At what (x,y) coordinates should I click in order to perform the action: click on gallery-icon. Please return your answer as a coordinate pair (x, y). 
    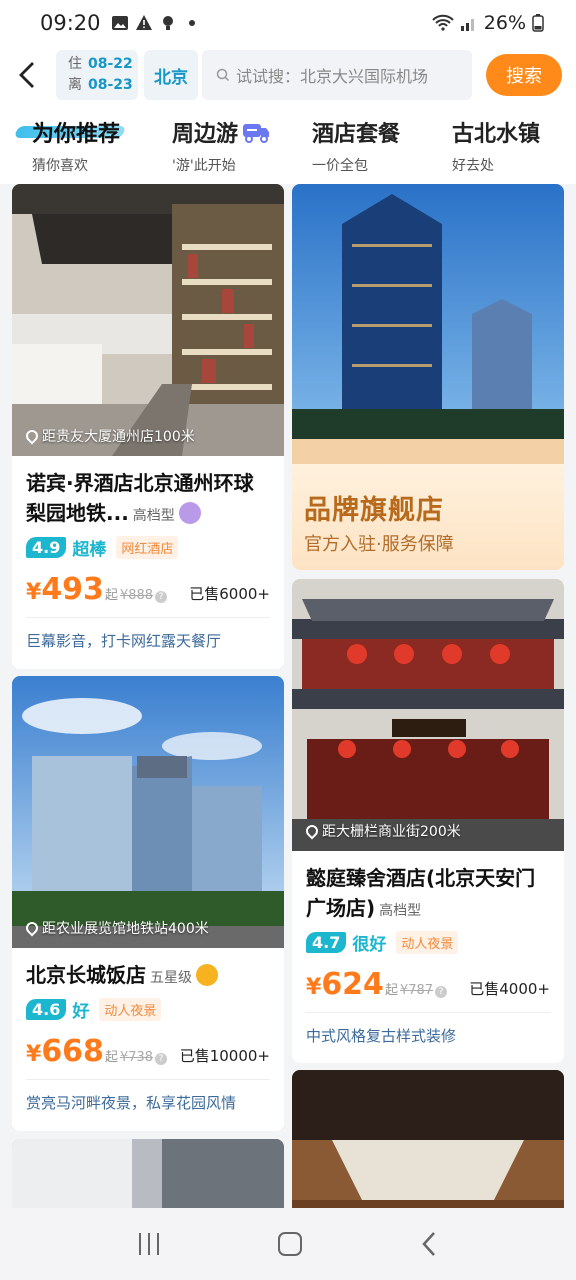
    Looking at the image, I should click on (119, 23).